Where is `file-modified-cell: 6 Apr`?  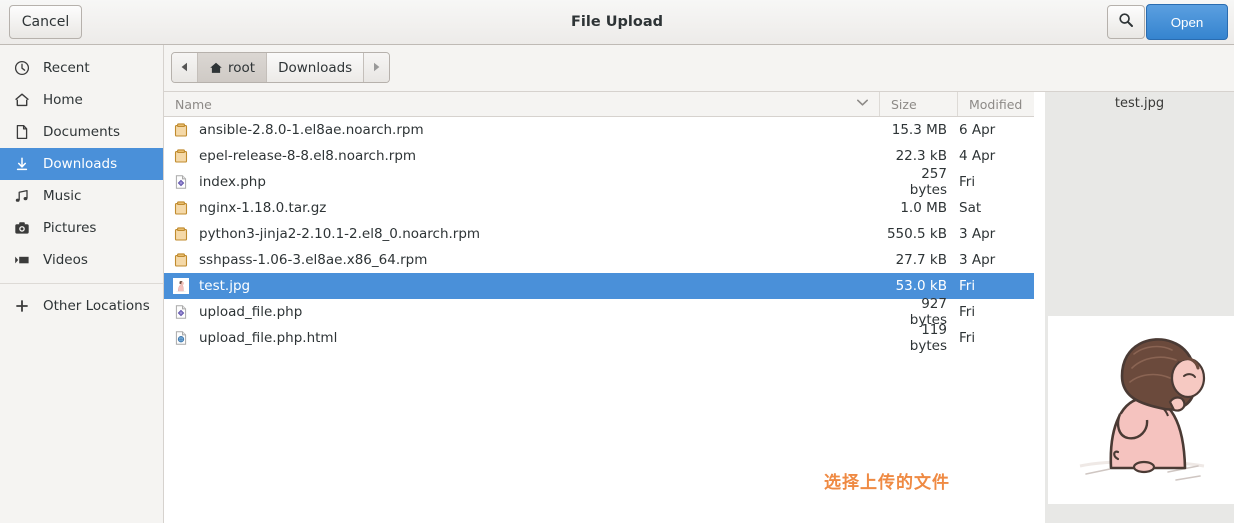
file-modified-cell: 6 Apr is located at coordinates (977, 130).